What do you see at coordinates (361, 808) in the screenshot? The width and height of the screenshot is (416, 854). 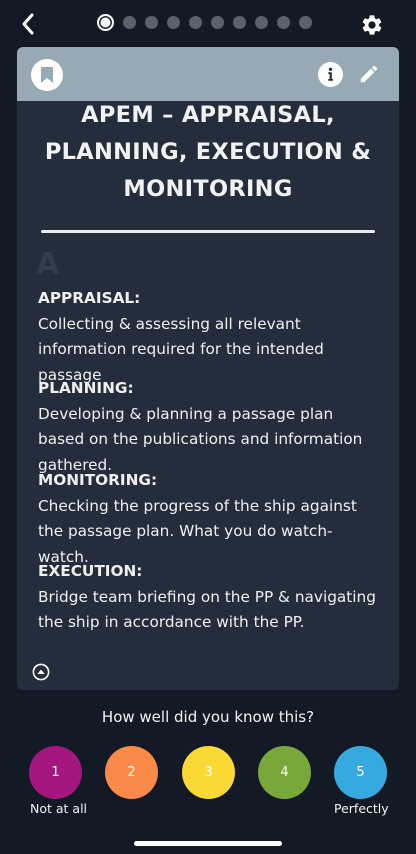 I see `rating-caption-high: Perfectly` at bounding box center [361, 808].